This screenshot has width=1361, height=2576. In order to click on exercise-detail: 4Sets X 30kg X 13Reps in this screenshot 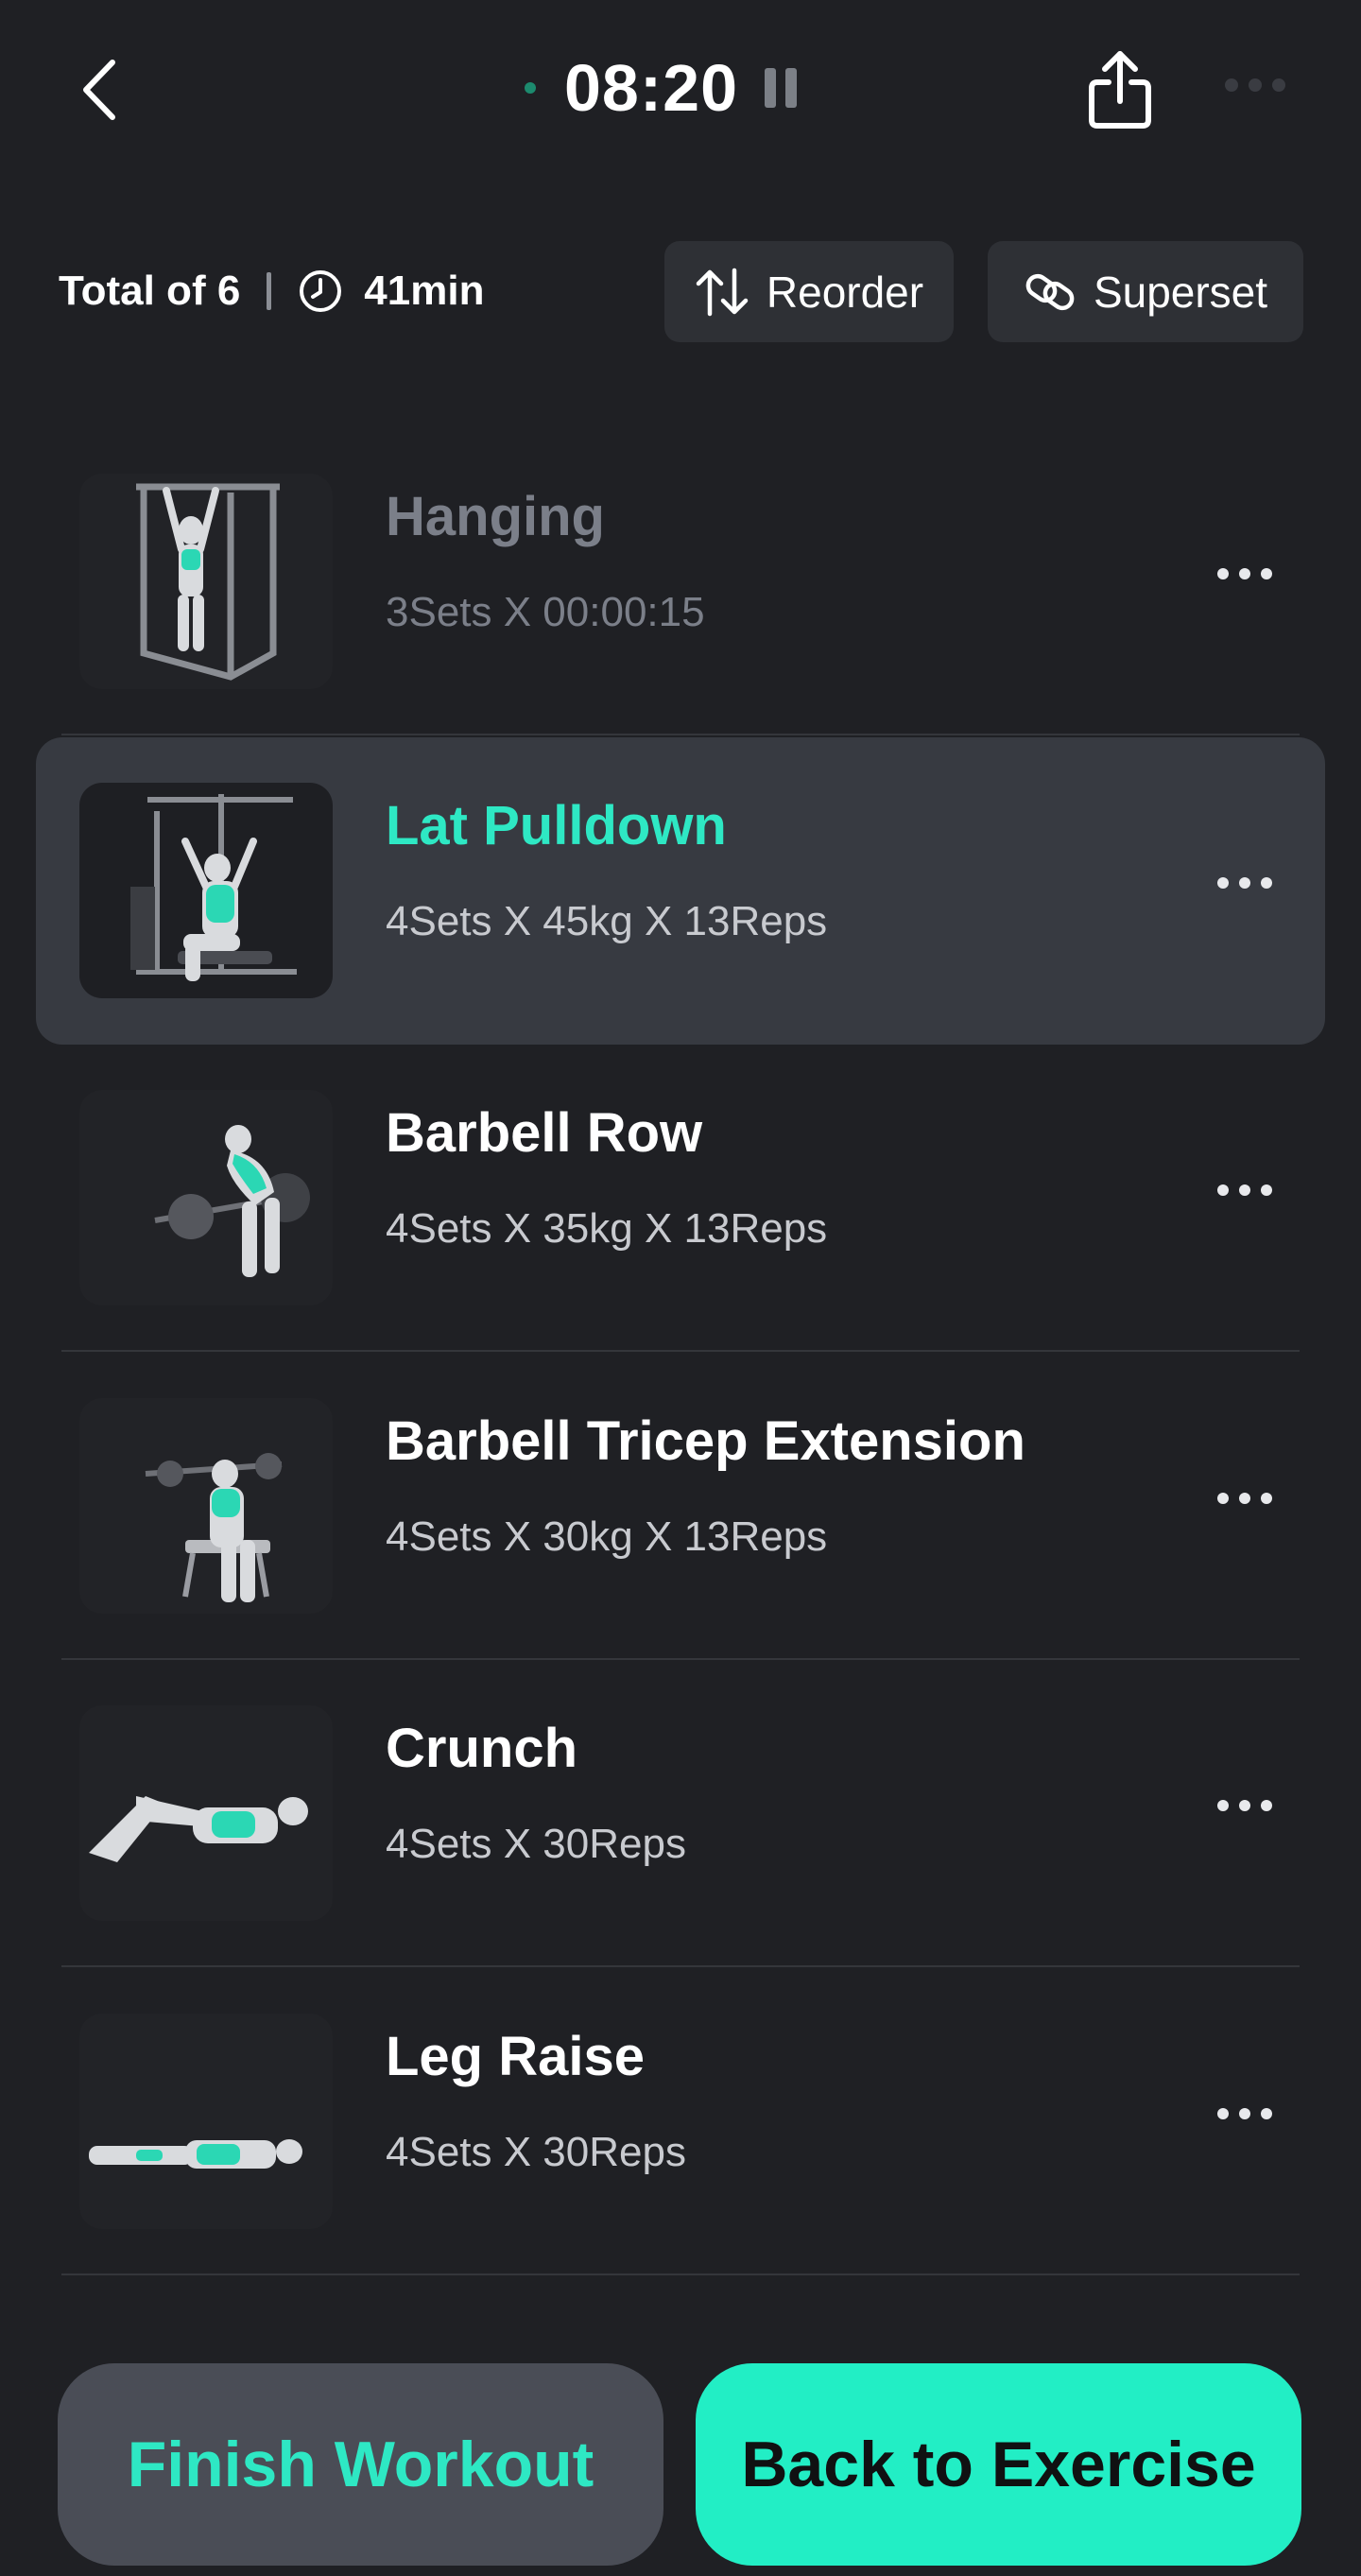, I will do `click(607, 1536)`.